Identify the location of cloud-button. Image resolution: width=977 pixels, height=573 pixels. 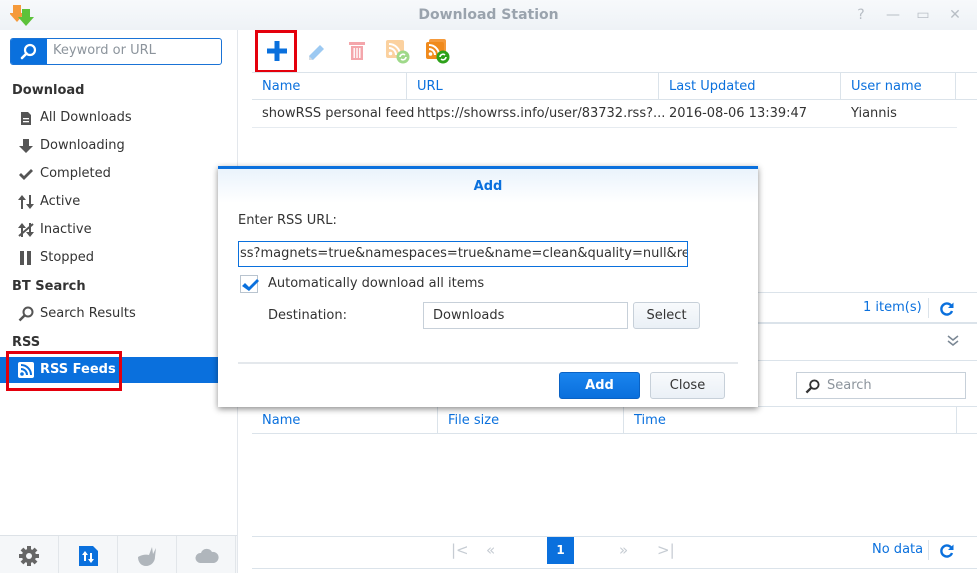
(206, 554).